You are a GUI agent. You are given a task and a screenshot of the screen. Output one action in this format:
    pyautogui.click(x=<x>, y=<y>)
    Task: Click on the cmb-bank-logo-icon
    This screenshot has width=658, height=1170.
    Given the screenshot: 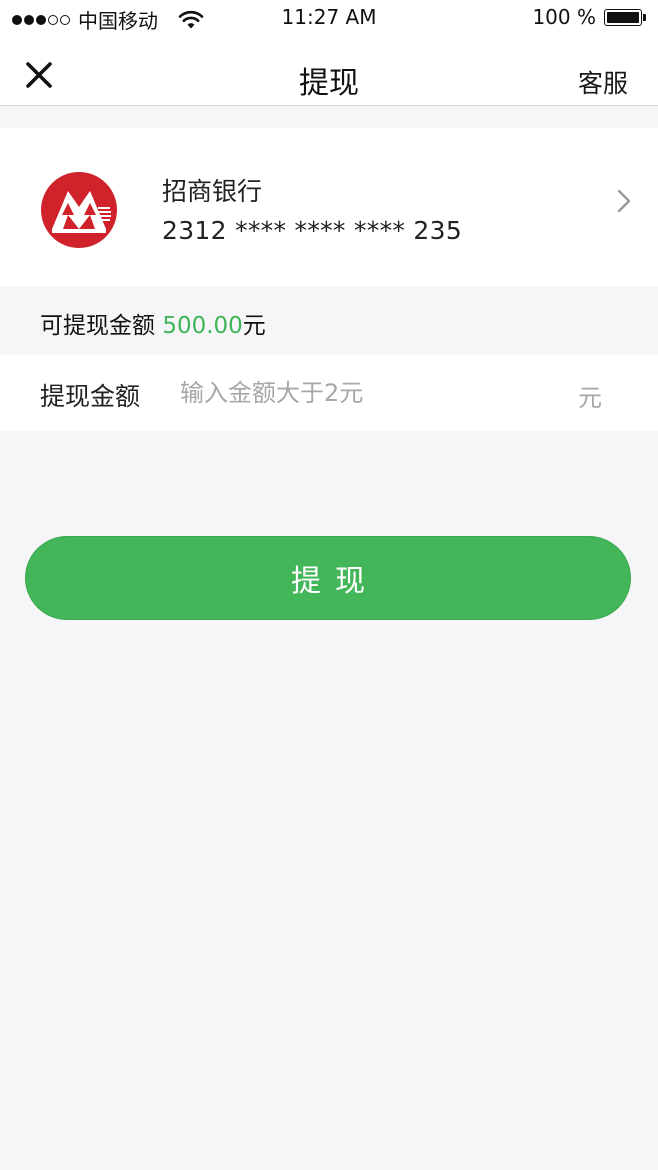 What is the action you would take?
    pyautogui.click(x=79, y=210)
    